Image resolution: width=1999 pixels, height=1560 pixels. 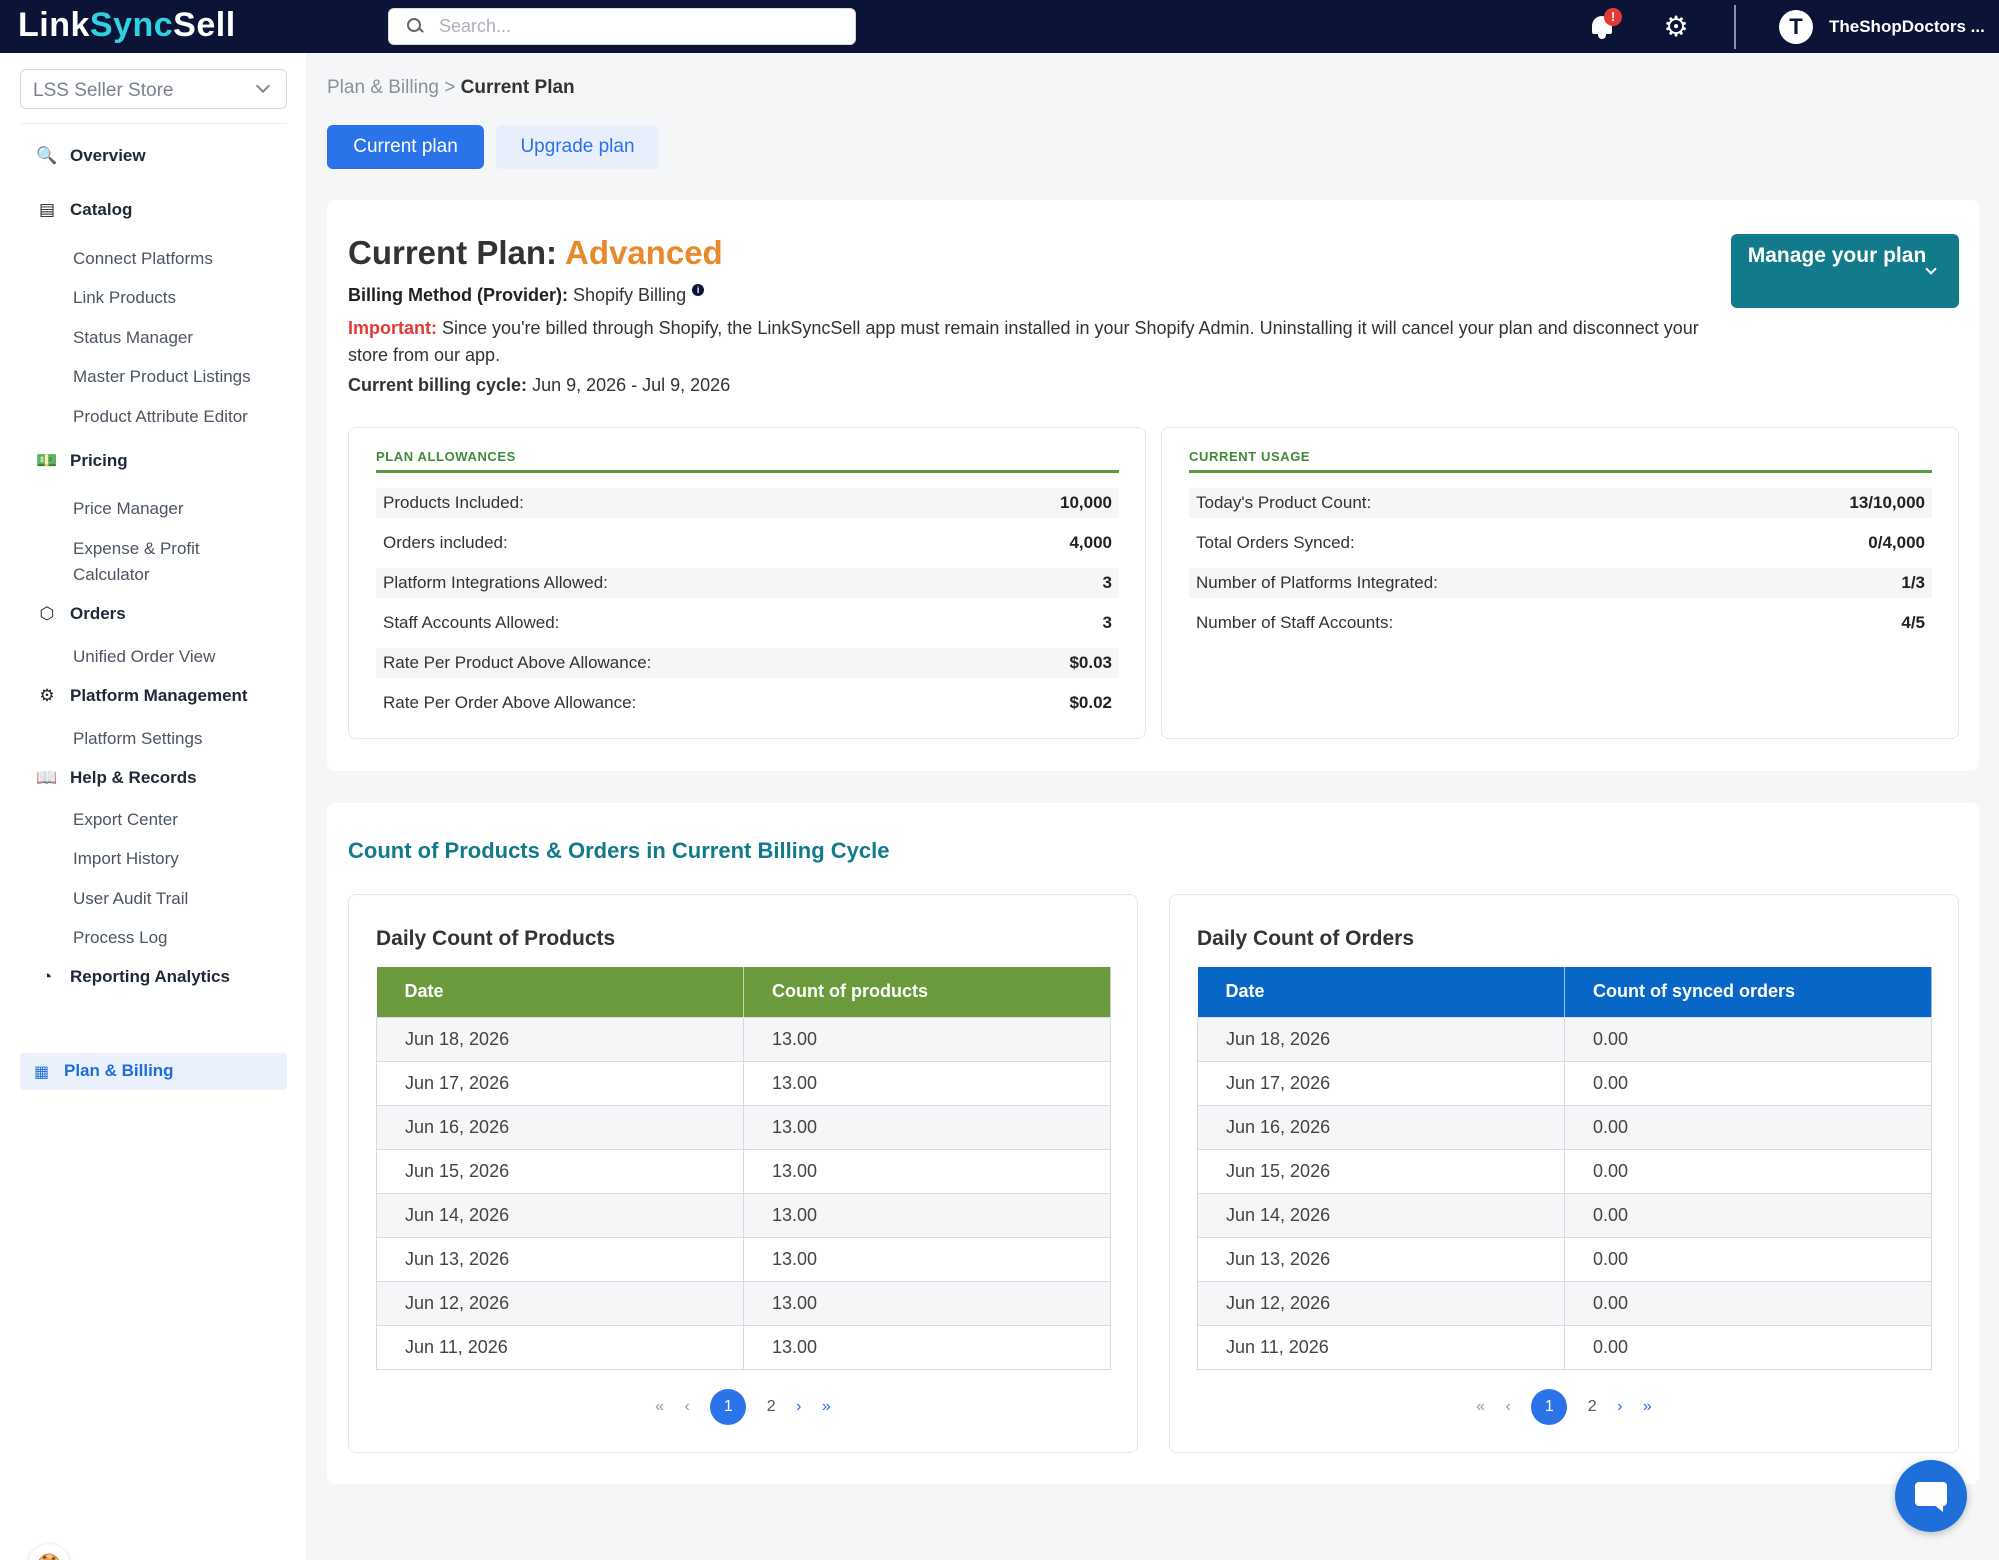 I want to click on date-cell: Jun 14, 2026, so click(x=1381, y=1215).